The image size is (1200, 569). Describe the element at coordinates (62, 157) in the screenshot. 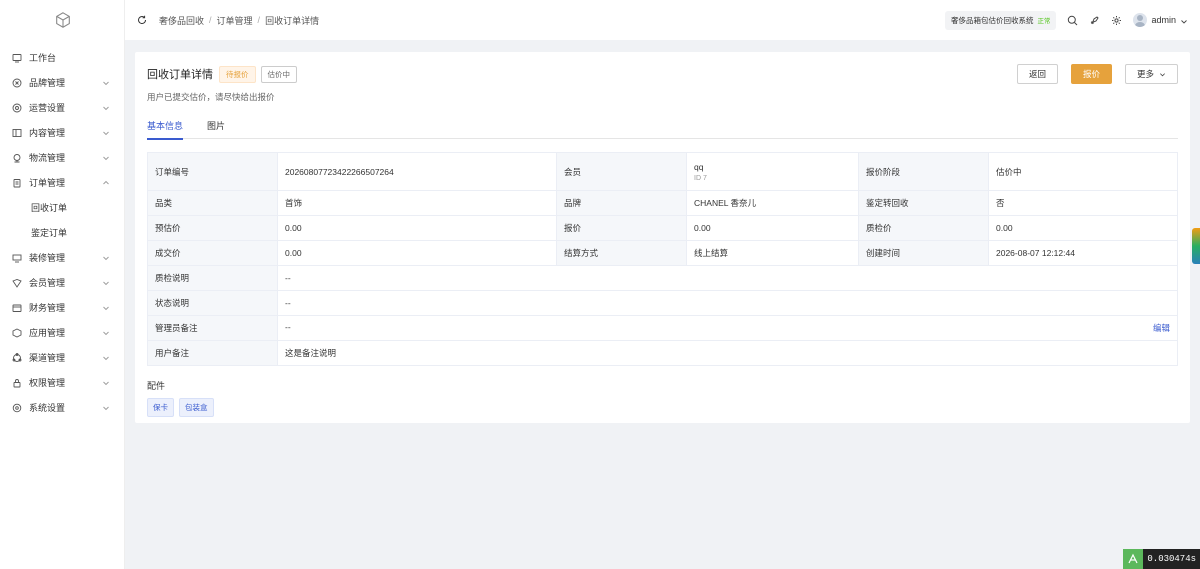

I see `sidebar-item-logistics: 物流管理` at that location.